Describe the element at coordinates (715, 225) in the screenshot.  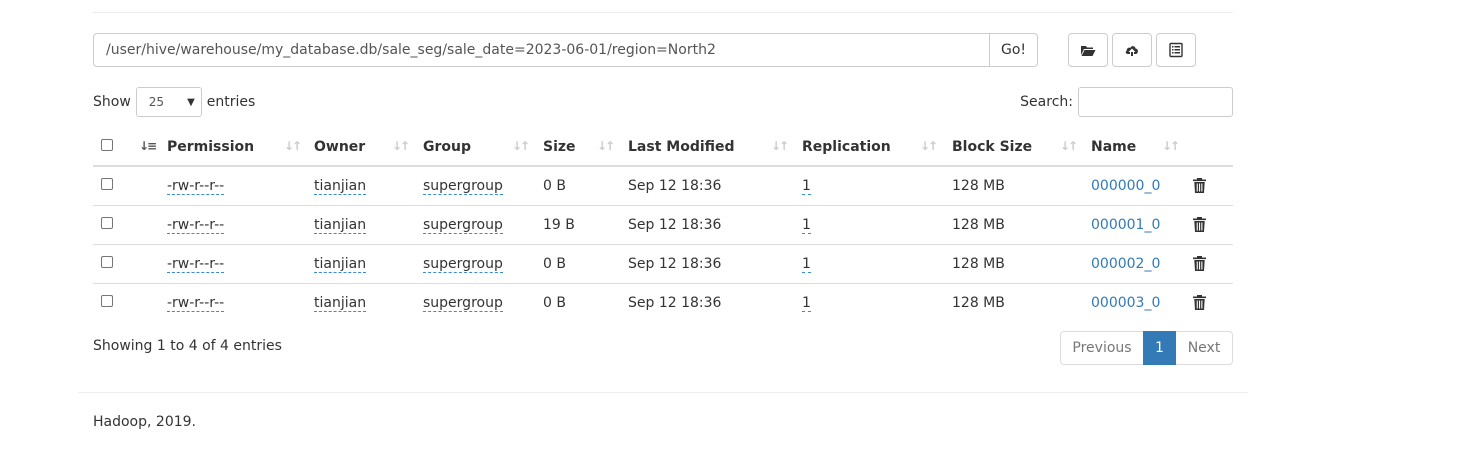
I see `last-modified-cell: Sep 12 18:36` at that location.